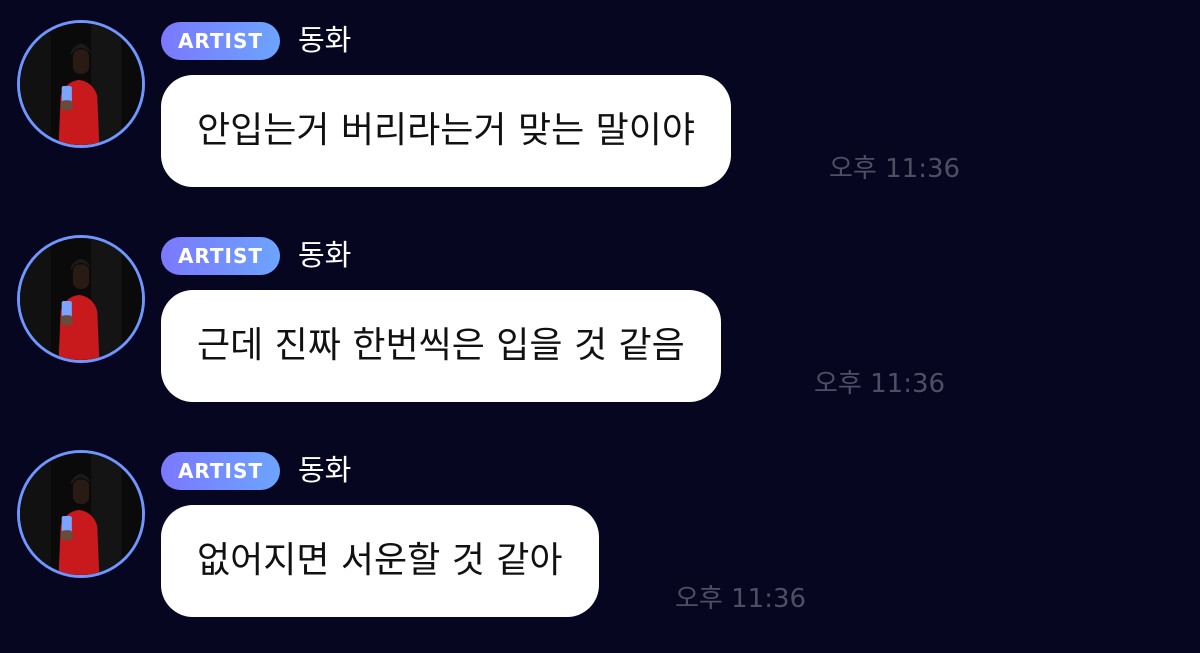  I want to click on message-bubble: 없어지면 서운할 것 같아, so click(380, 561).